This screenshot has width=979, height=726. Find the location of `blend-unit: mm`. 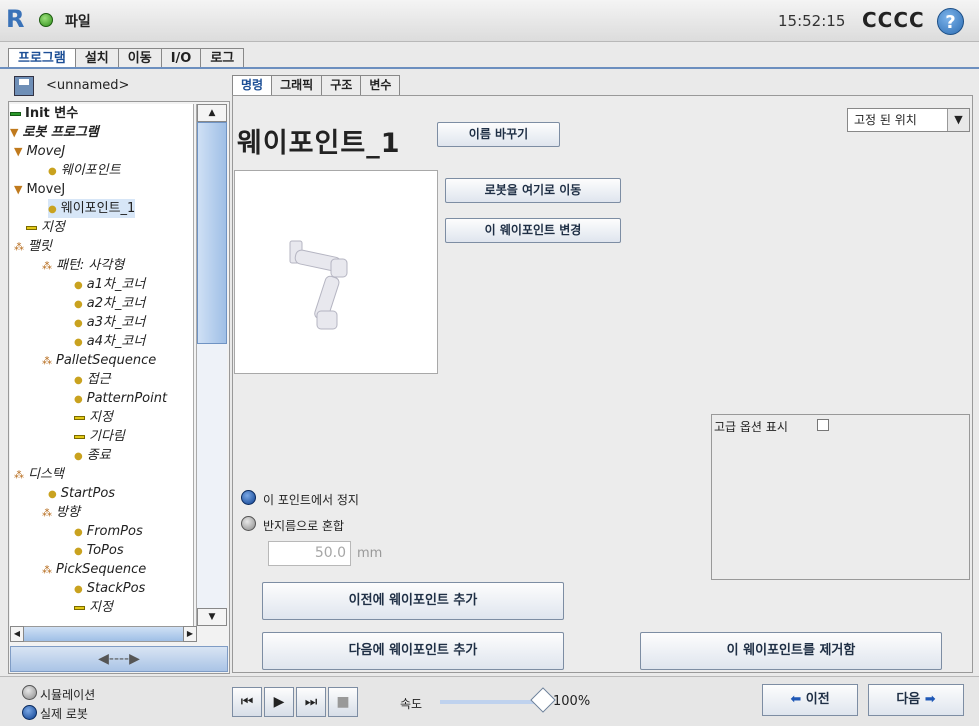

blend-unit: mm is located at coordinates (370, 553).